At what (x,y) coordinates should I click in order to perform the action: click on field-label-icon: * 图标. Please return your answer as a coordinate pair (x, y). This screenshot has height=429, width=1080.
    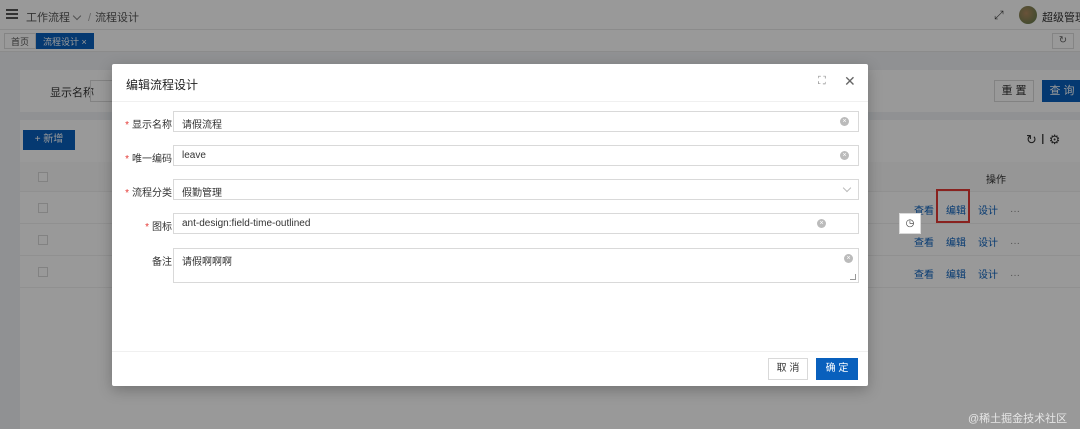
    Looking at the image, I should click on (158, 227).